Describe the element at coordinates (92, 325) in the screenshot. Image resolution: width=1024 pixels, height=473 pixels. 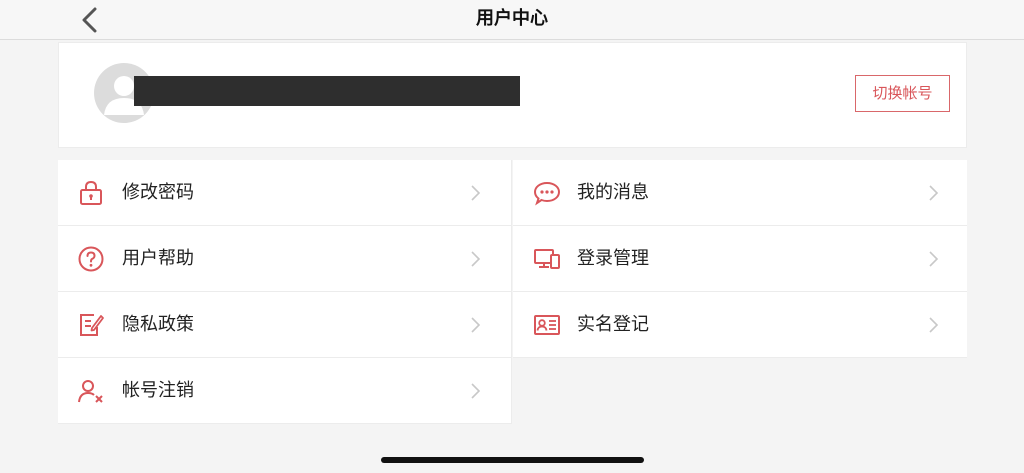
I see `policy-document-icon` at that location.